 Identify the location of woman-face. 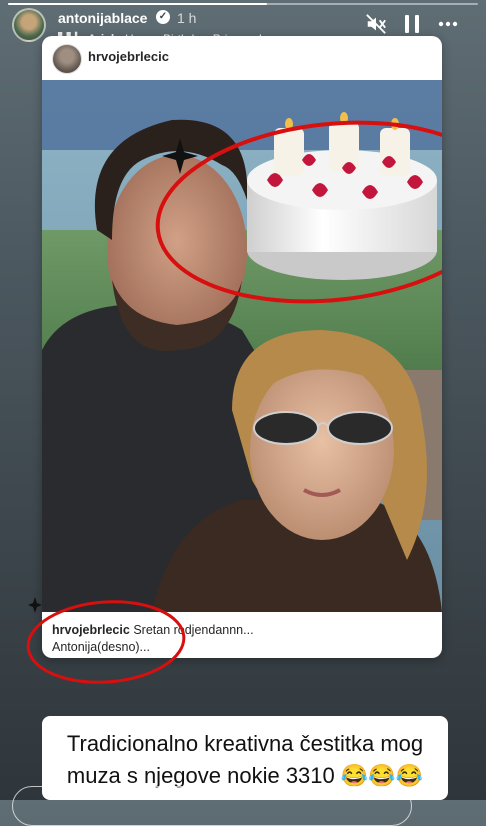
(322, 450).